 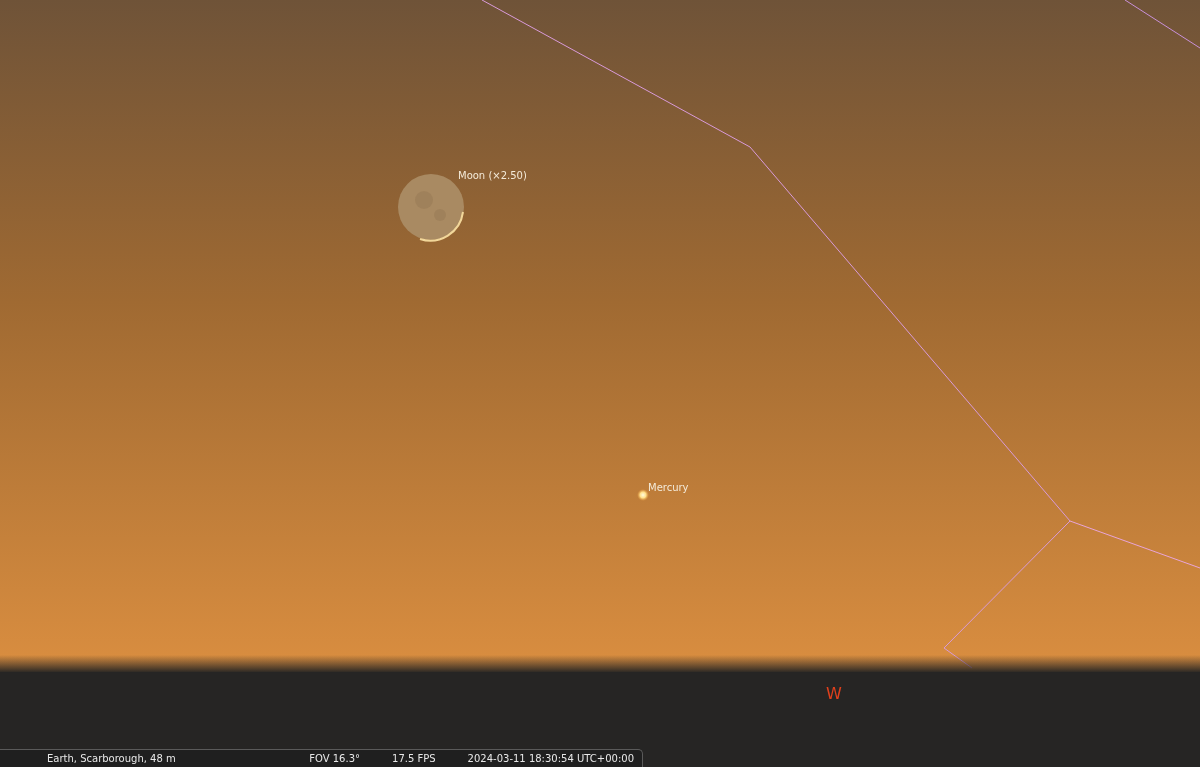 What do you see at coordinates (550, 758) in the screenshot?
I see `datetime-text: 2024-03-11 18:30:54 UTC+00:00` at bounding box center [550, 758].